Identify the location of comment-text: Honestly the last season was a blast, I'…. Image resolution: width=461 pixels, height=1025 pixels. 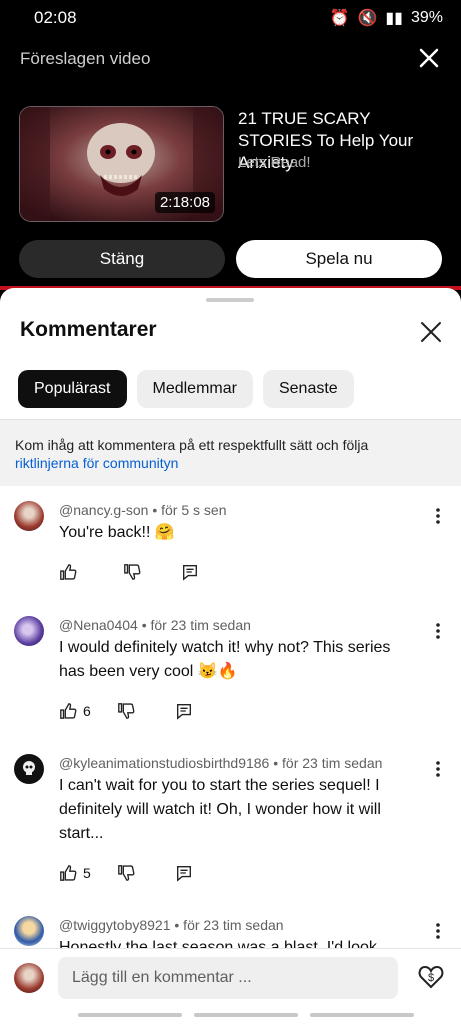
(218, 943).